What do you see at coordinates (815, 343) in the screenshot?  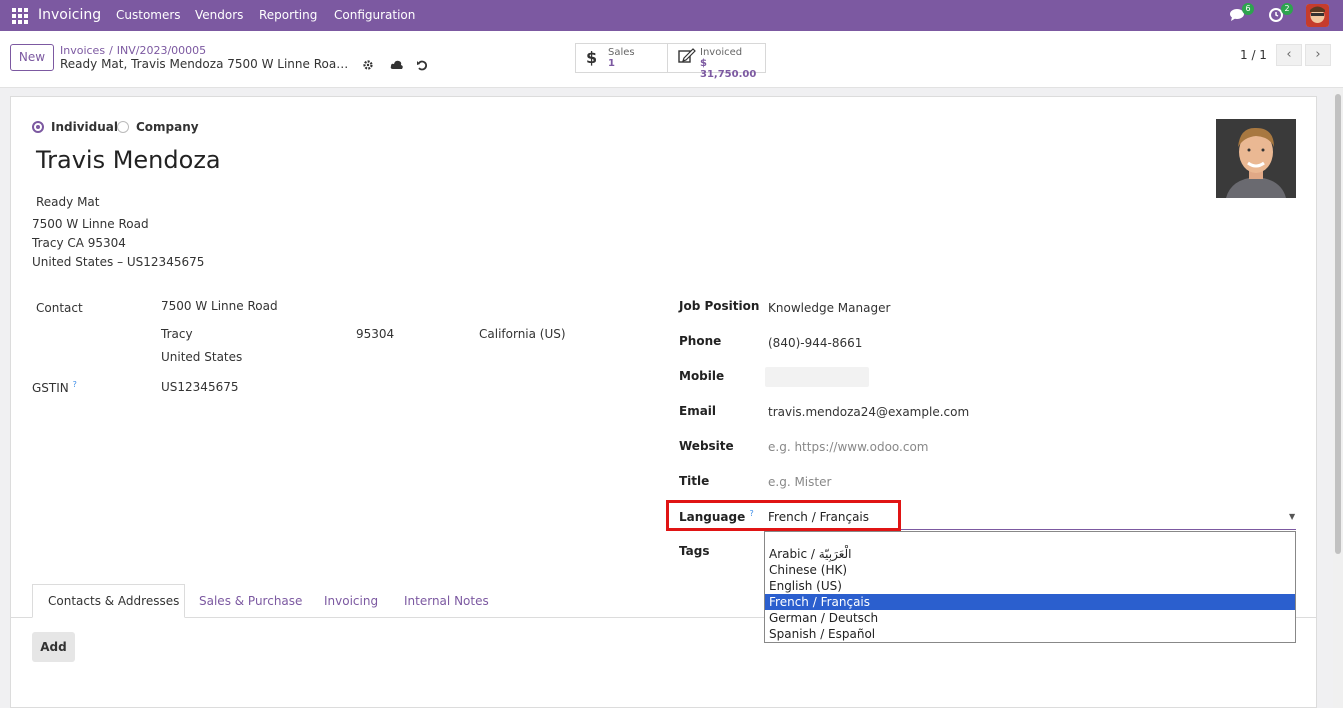 I see `phone-field: (840)-944-8661` at bounding box center [815, 343].